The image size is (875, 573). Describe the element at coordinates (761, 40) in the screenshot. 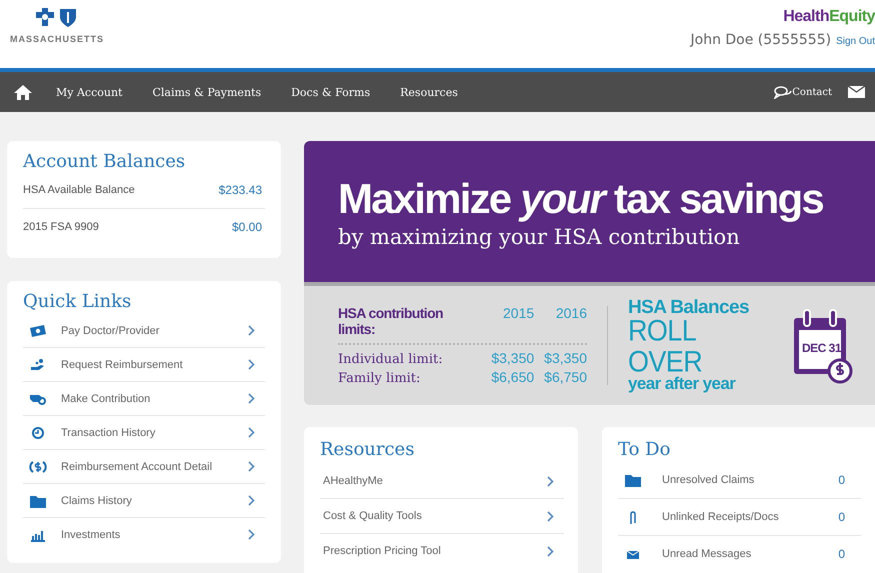

I see `user-name: John Doe (5555555)` at that location.